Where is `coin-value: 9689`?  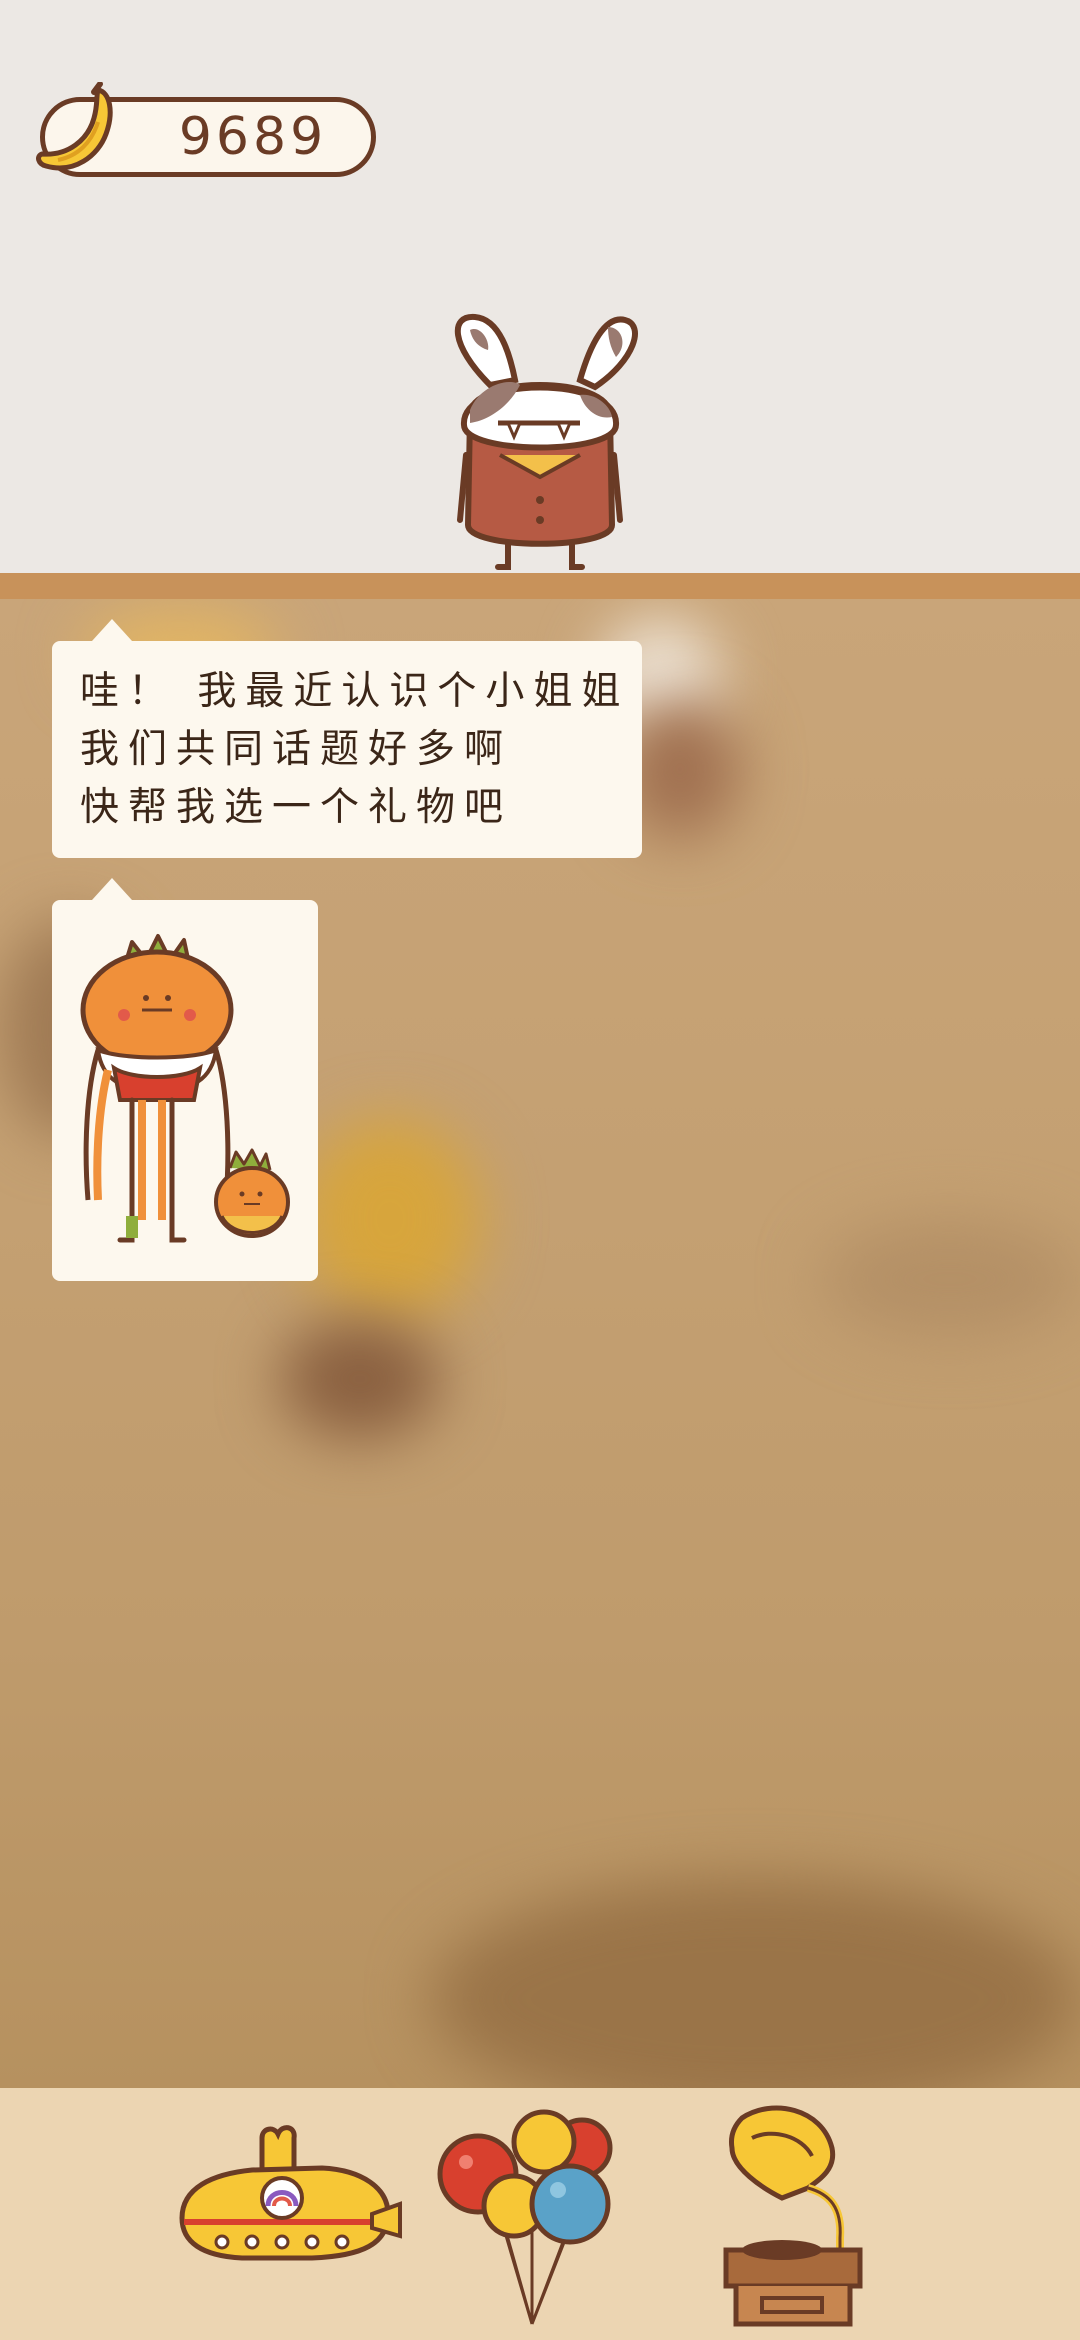
coin-value: 9689 is located at coordinates (253, 137).